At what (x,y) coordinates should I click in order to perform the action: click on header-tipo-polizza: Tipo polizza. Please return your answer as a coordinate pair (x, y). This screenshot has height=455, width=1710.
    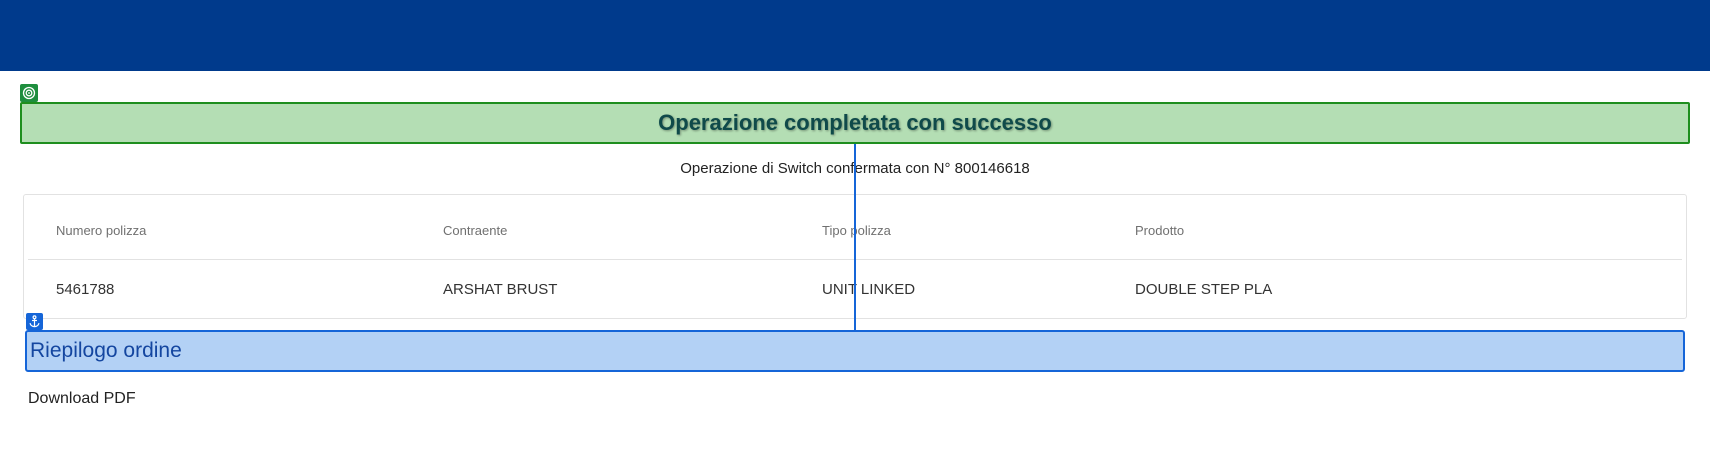
    Looking at the image, I should click on (856, 230).